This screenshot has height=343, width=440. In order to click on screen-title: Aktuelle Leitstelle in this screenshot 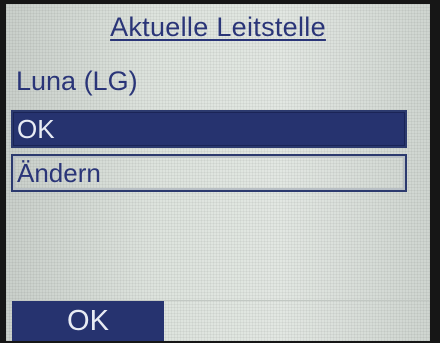, I will do `click(218, 27)`.